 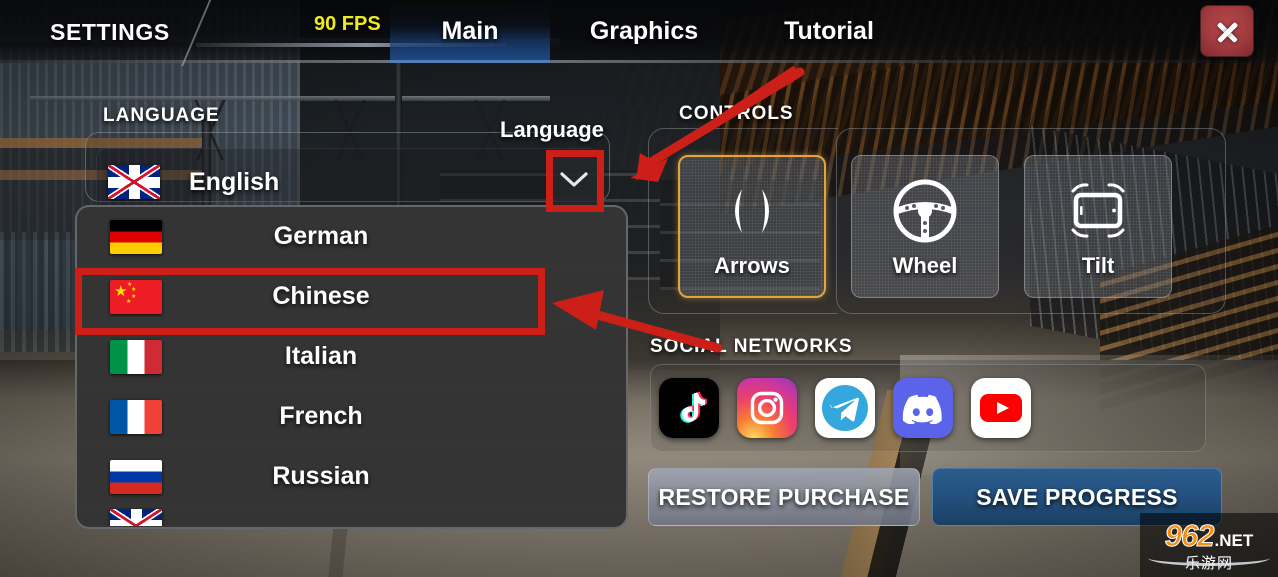 What do you see at coordinates (321, 356) in the screenshot?
I see `language-option-label: Italian` at bounding box center [321, 356].